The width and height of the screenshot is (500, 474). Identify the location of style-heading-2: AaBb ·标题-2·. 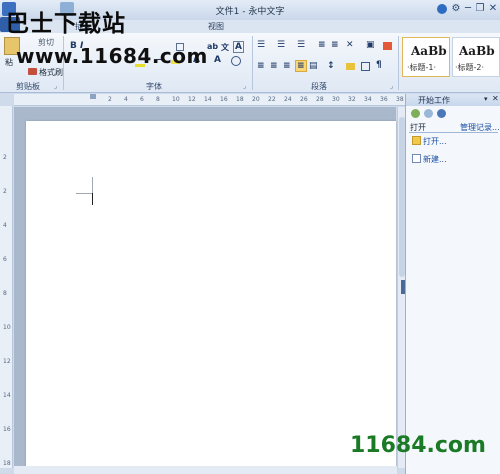
(476, 57).